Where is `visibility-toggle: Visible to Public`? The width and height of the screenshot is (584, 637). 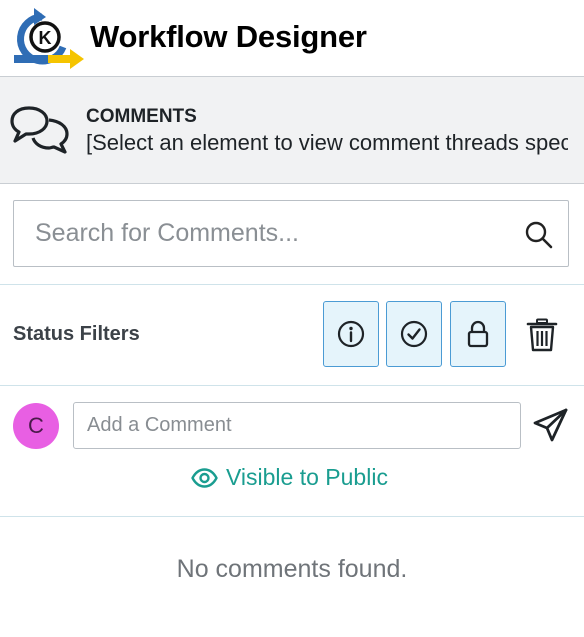 visibility-toggle: Visible to Public is located at coordinates (289, 477).